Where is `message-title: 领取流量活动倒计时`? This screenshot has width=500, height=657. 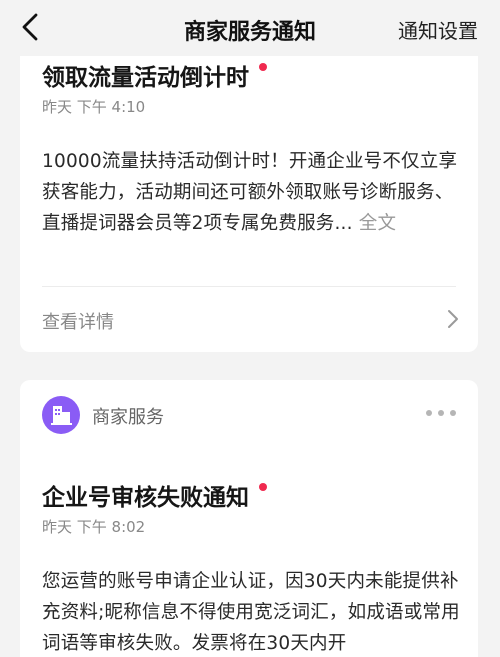
message-title: 领取流量活动倒计时 is located at coordinates (154, 75).